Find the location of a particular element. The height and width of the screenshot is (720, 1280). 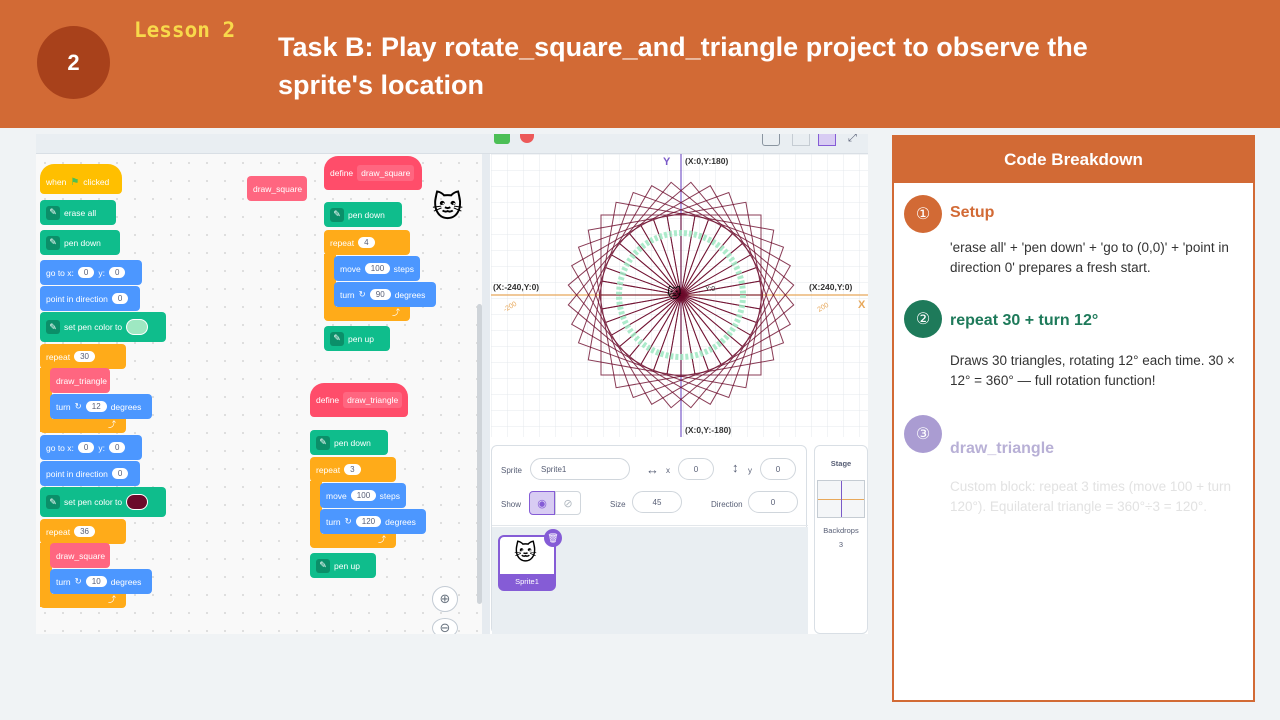

draw-triangle-call-block: draw_triangle is located at coordinates (80, 380).